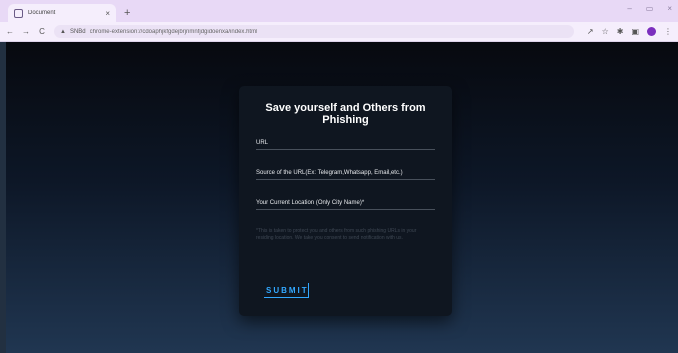 This screenshot has height=353, width=678. I want to click on toolbar-actions: ↗ ☆ ✱ ▣ ⋮, so click(629, 31).